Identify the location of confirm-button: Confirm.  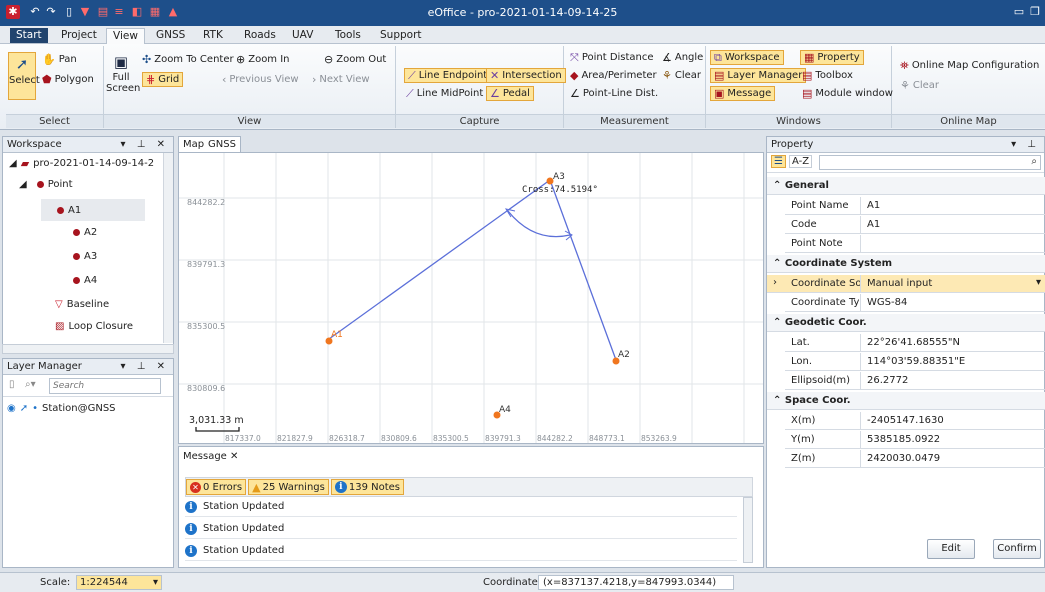
(1017, 549).